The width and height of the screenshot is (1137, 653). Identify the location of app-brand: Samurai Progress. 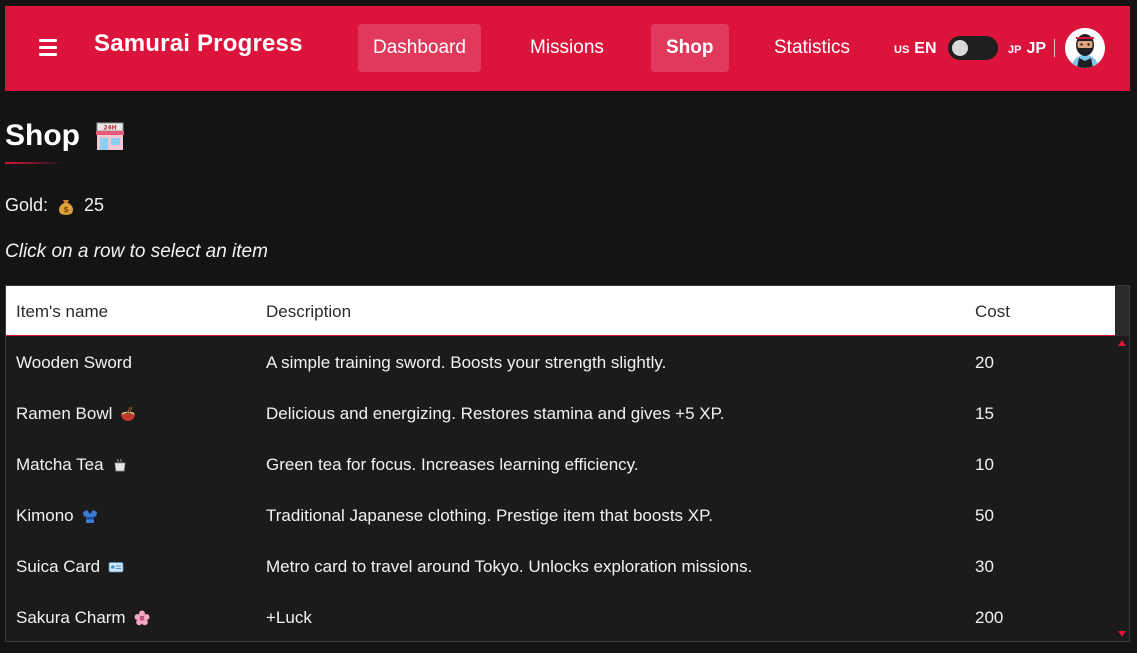
(198, 44).